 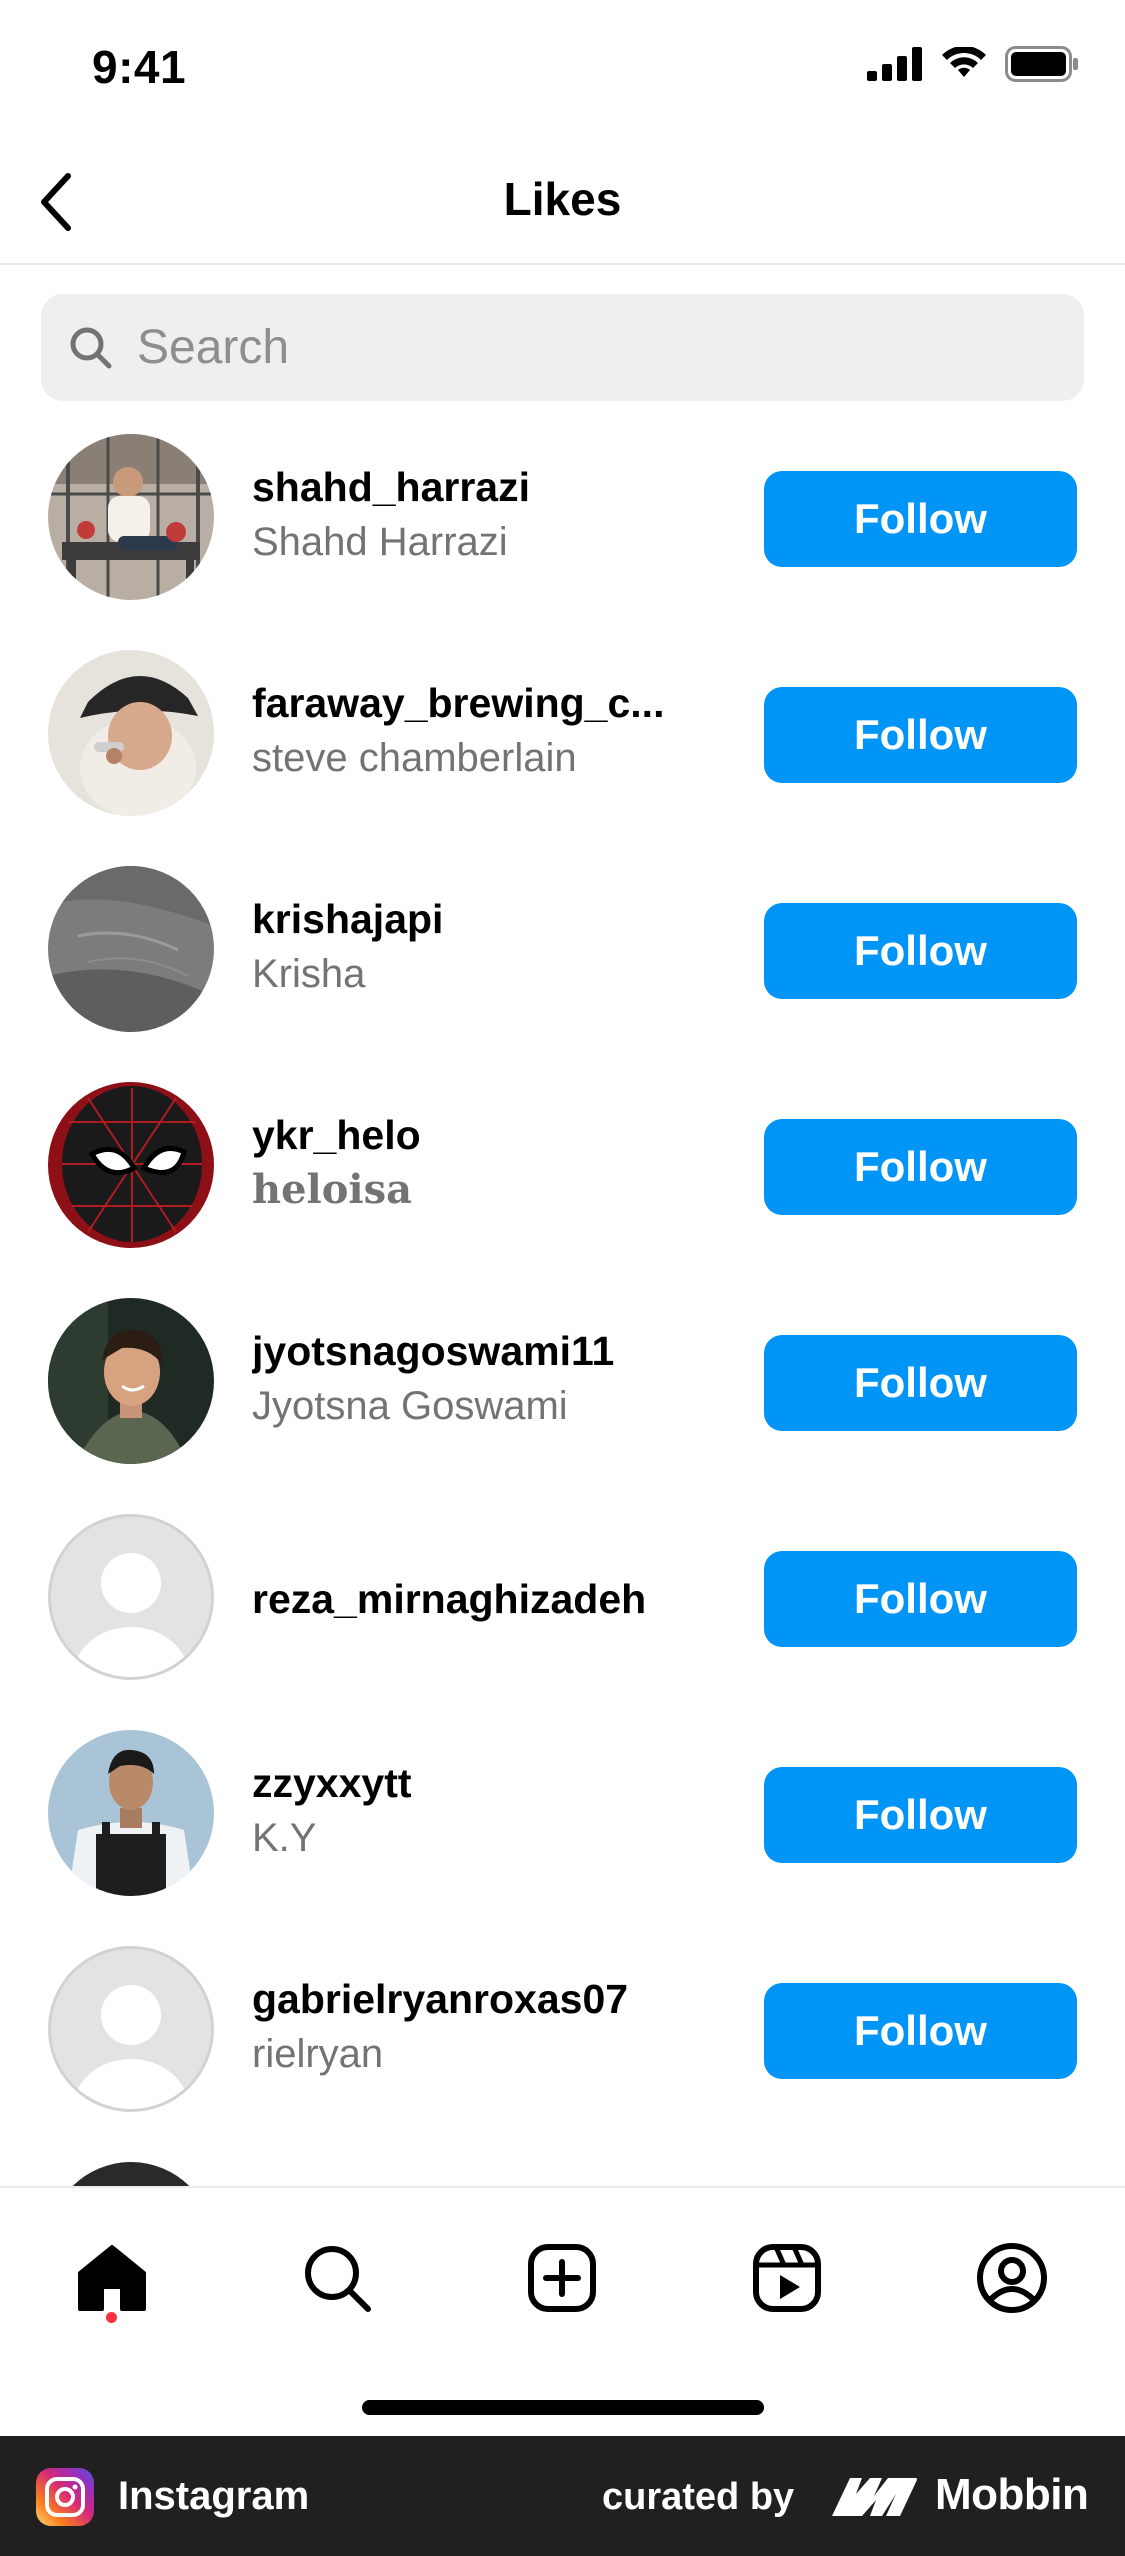 What do you see at coordinates (472, 1135) in the screenshot?
I see `username: ykr_helo` at bounding box center [472, 1135].